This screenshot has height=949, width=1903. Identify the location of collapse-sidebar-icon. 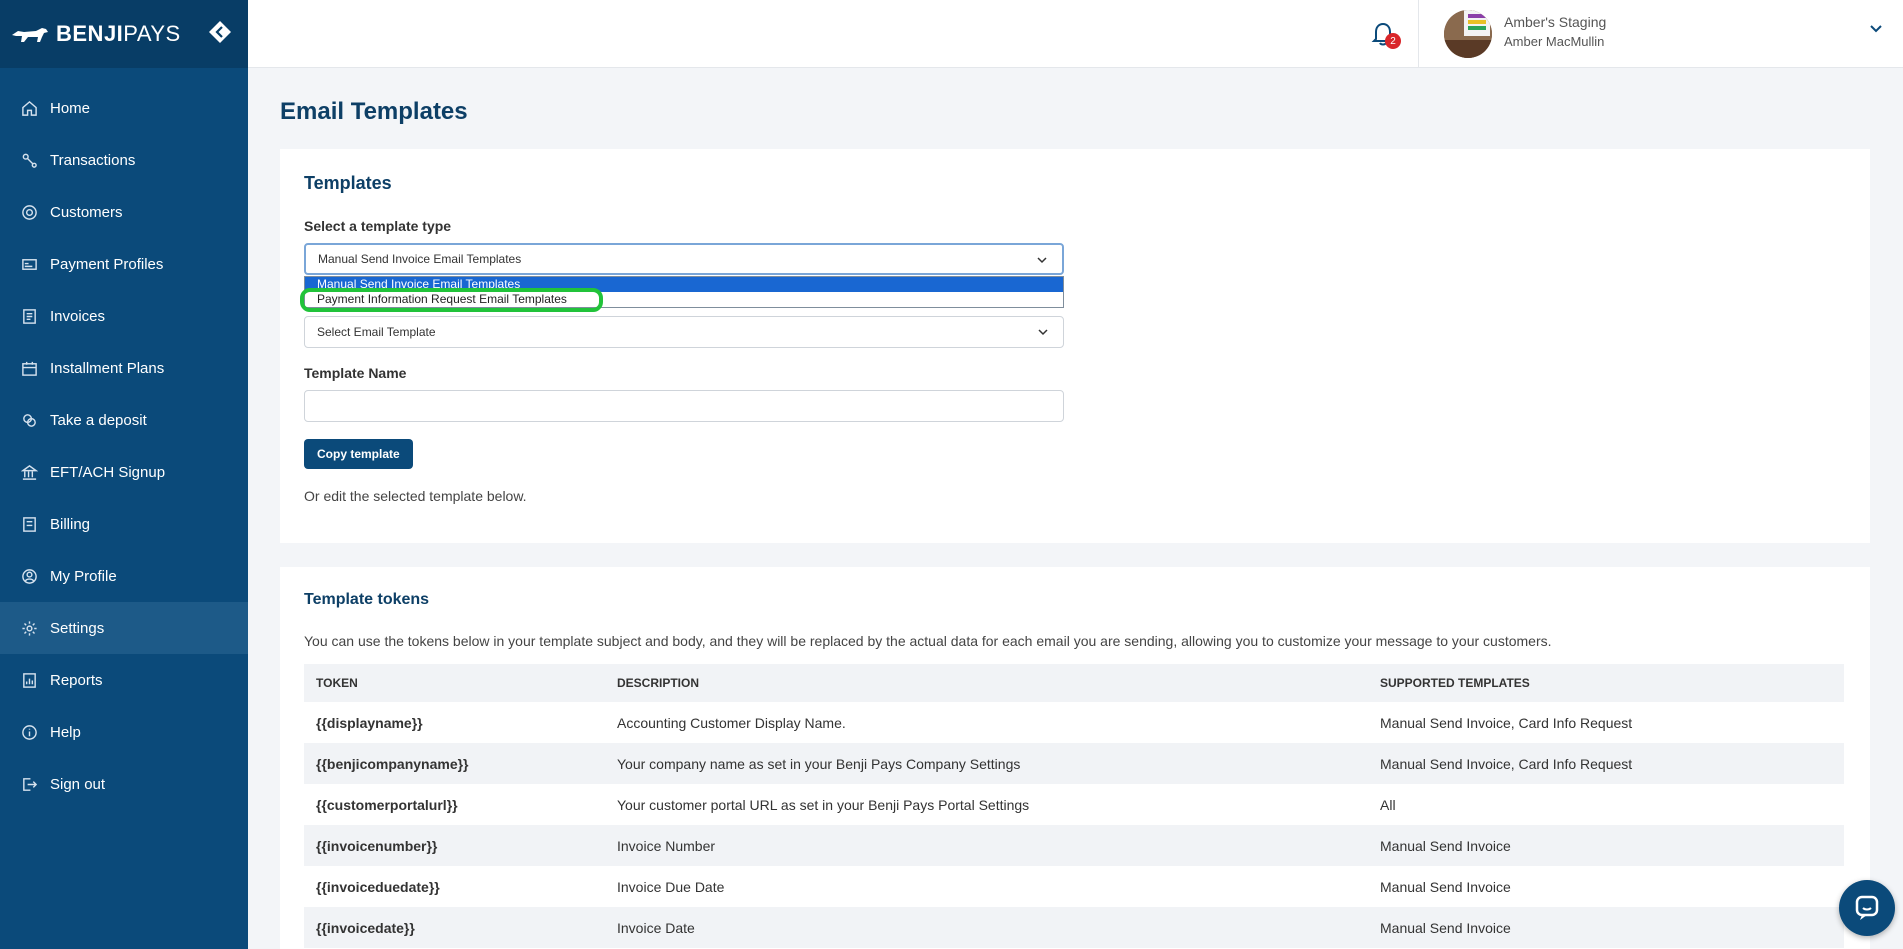
(220, 32).